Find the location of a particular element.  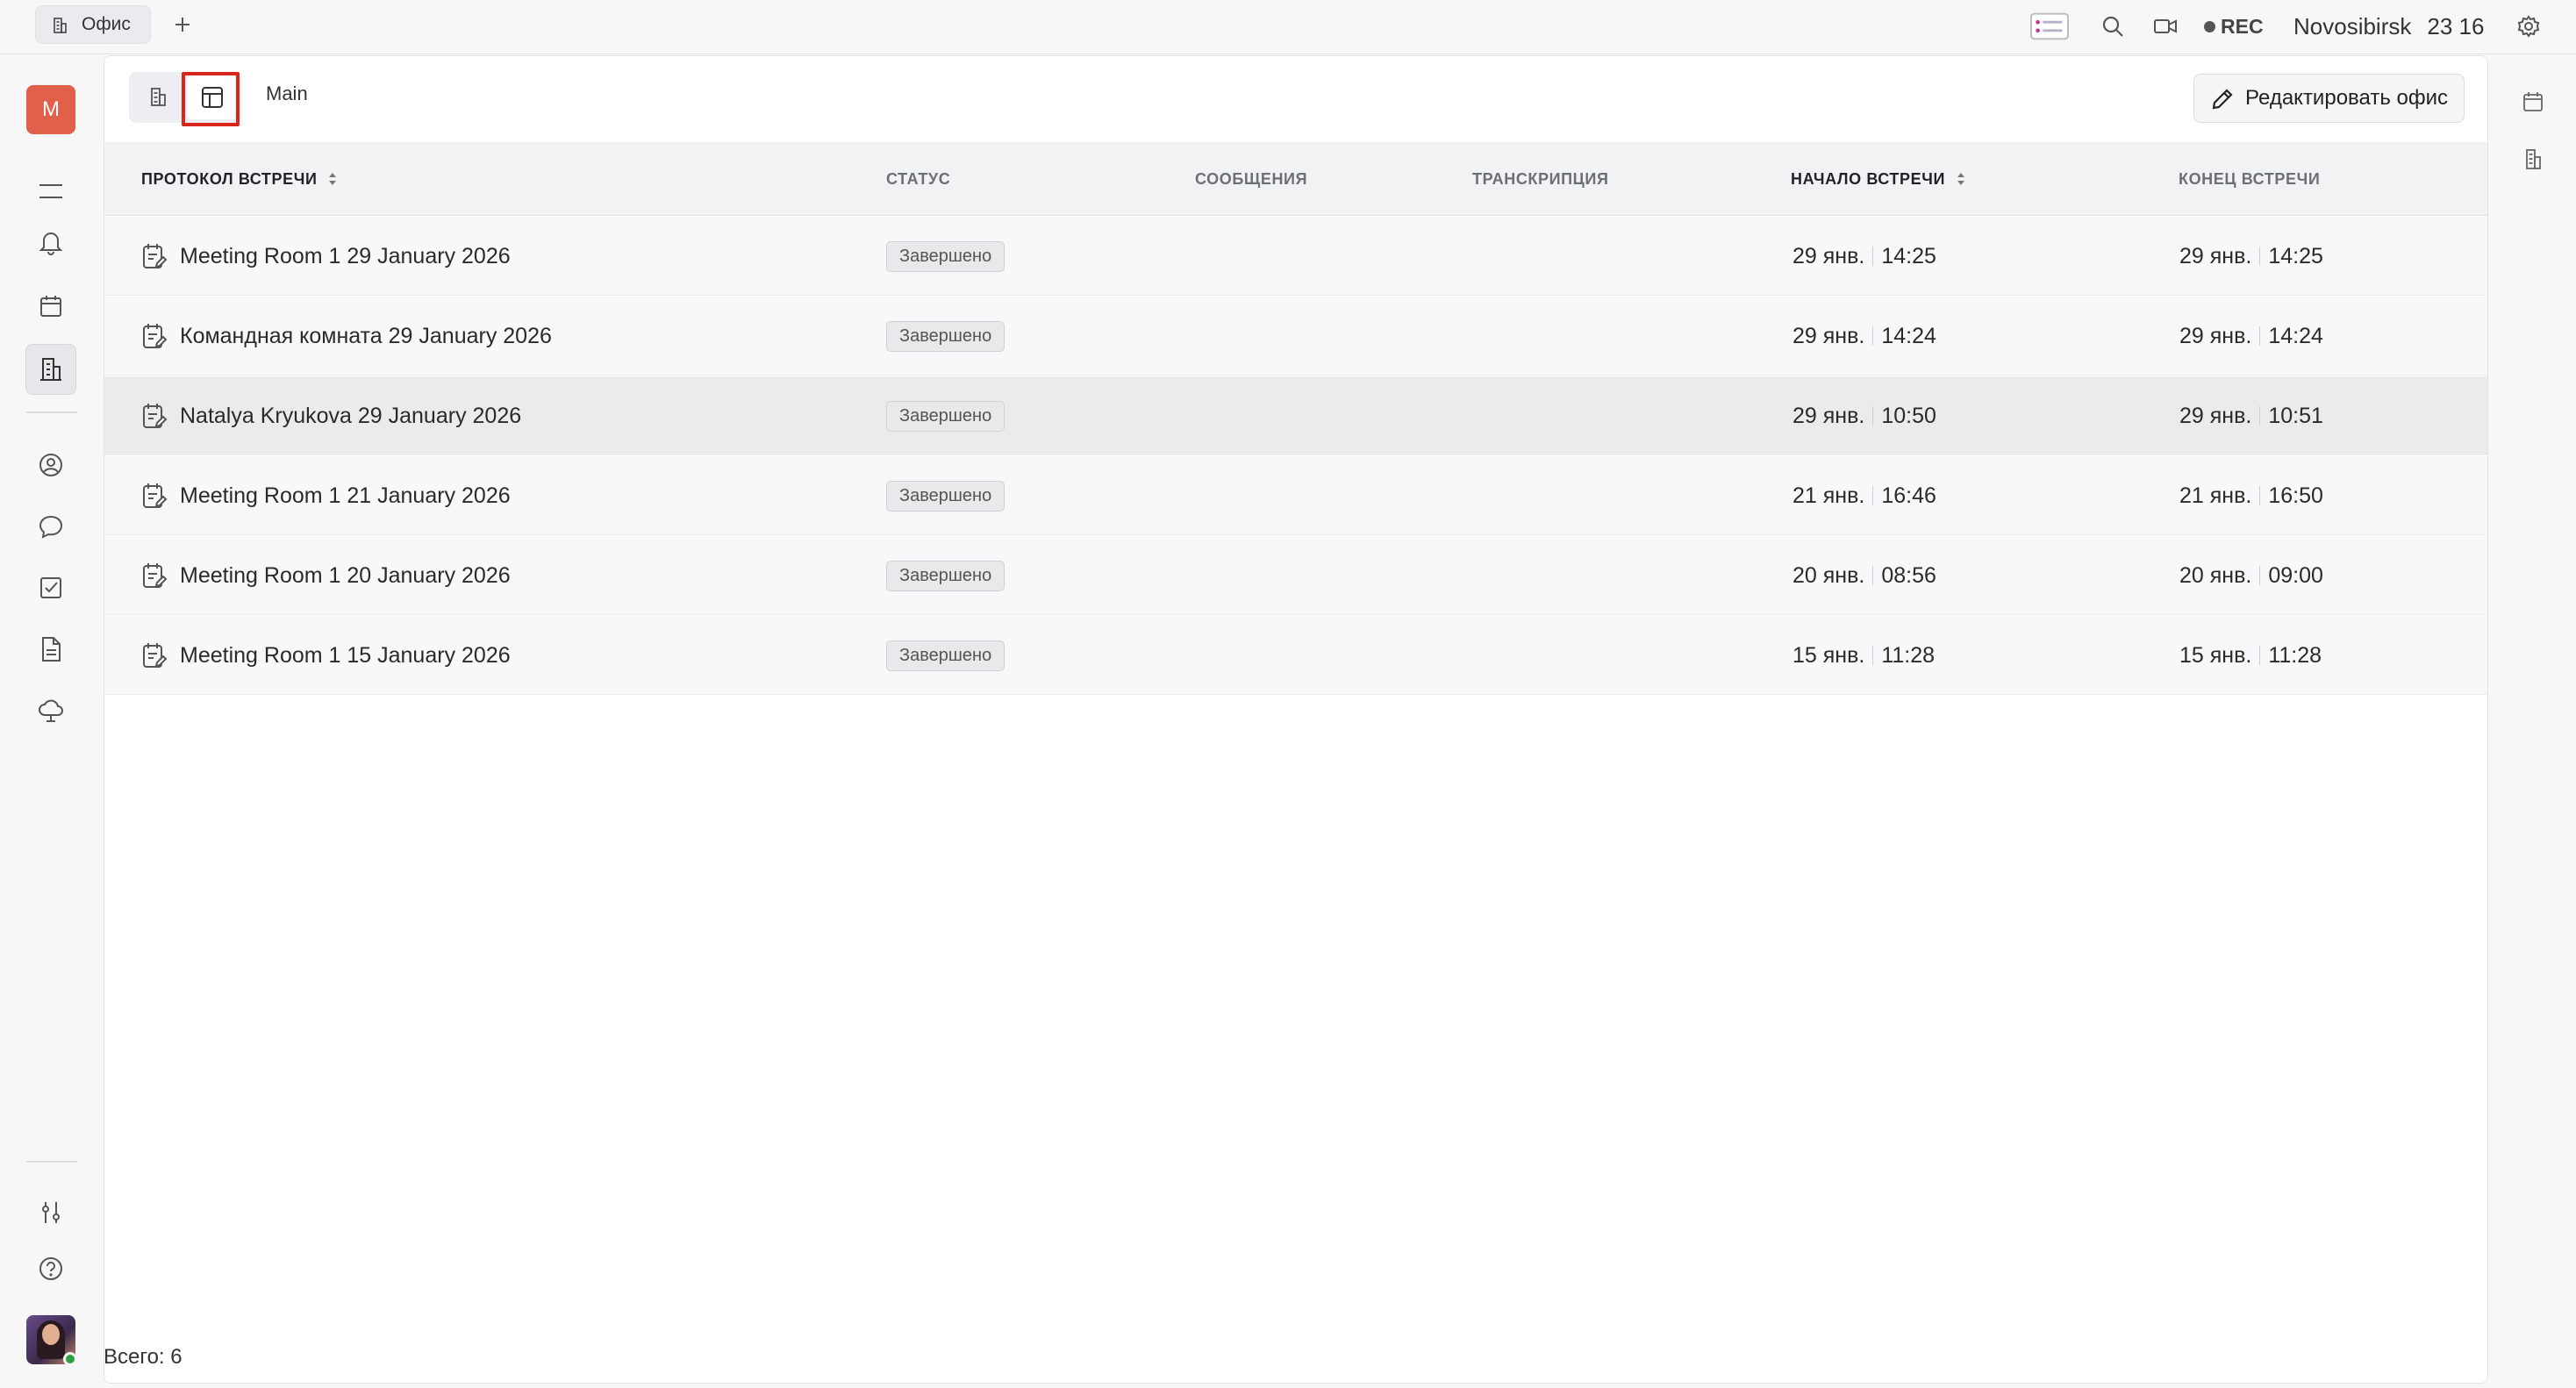

start-time: 10:50 is located at coordinates (1908, 415).